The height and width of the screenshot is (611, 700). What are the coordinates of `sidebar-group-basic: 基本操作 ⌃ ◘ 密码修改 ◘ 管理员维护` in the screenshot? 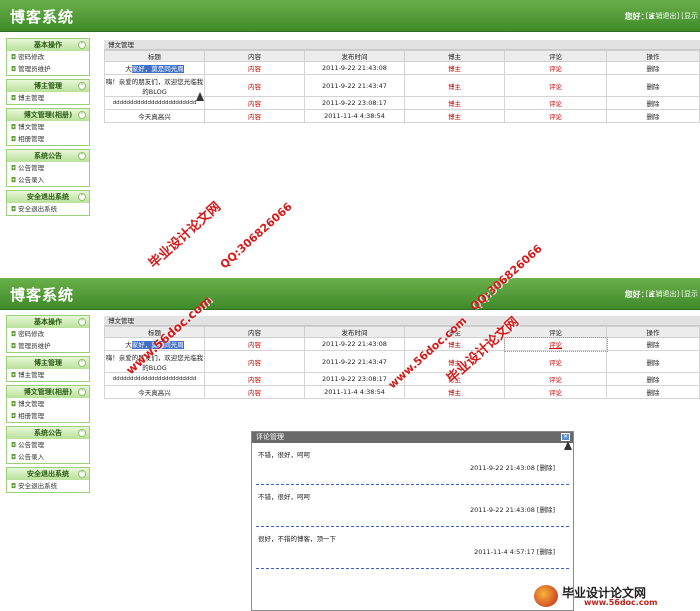 It's located at (48, 334).